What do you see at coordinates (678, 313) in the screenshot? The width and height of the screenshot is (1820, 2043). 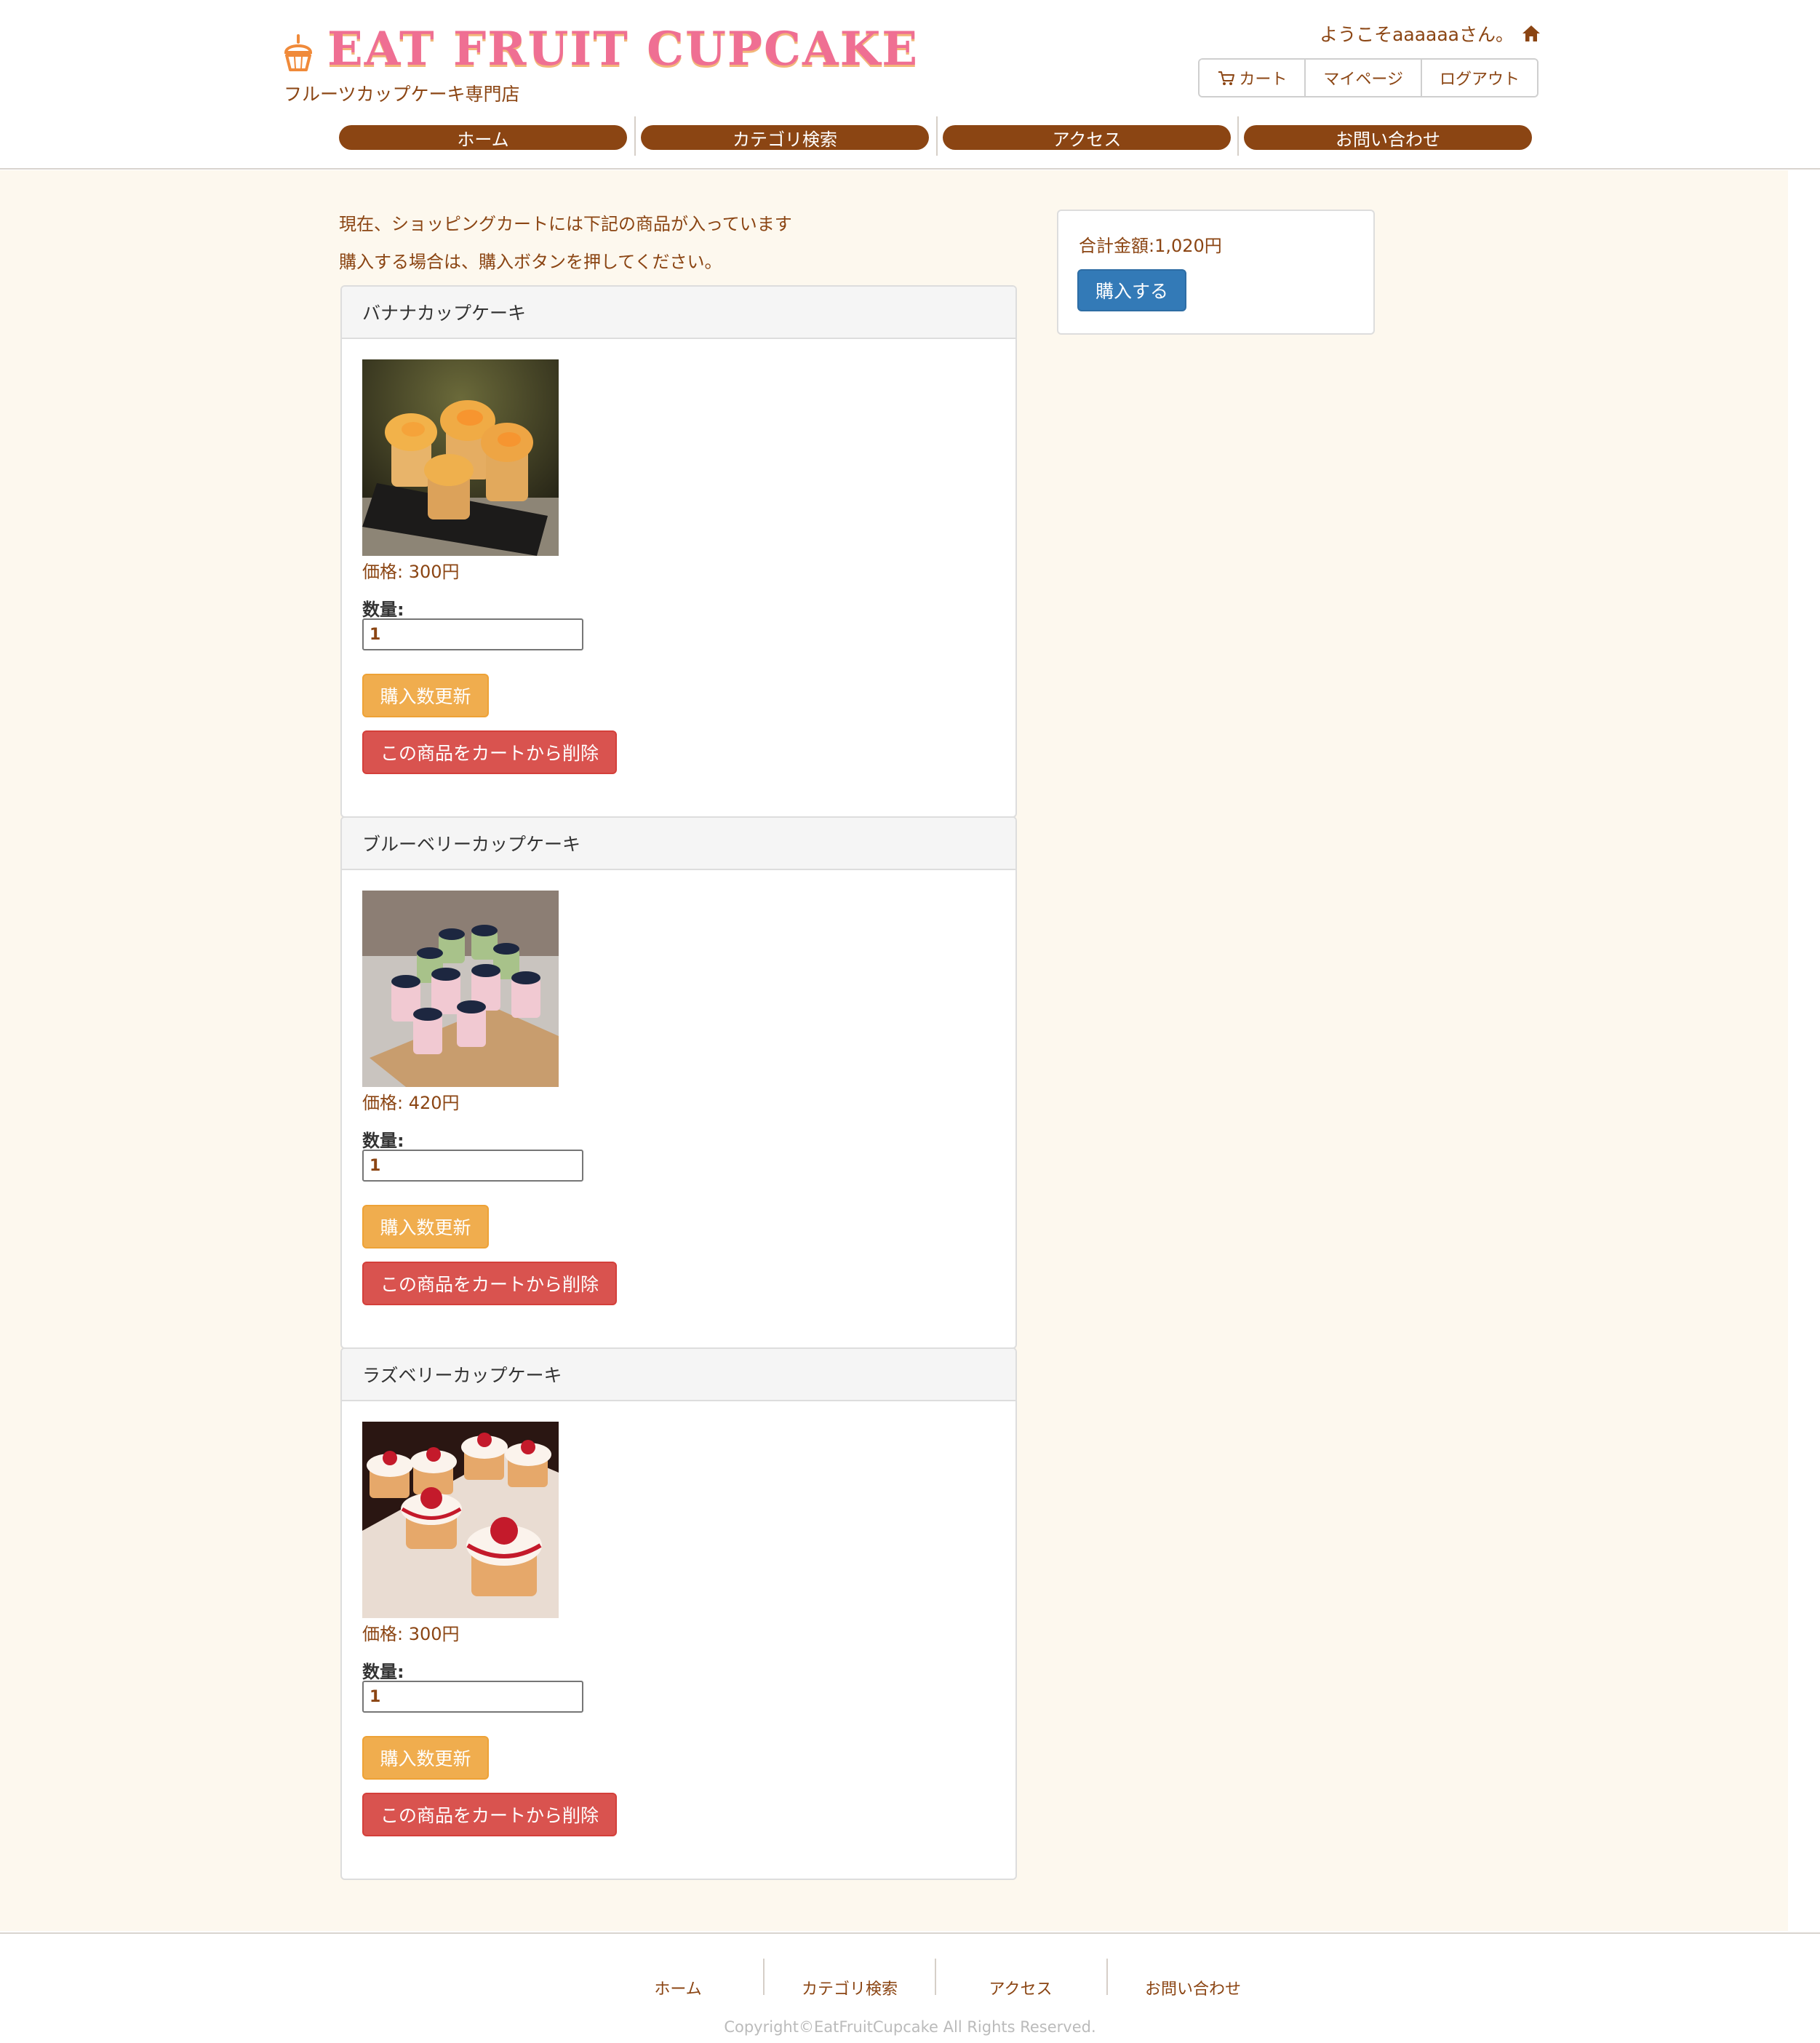 I see `cart-item-name: バナナカップケーキ` at bounding box center [678, 313].